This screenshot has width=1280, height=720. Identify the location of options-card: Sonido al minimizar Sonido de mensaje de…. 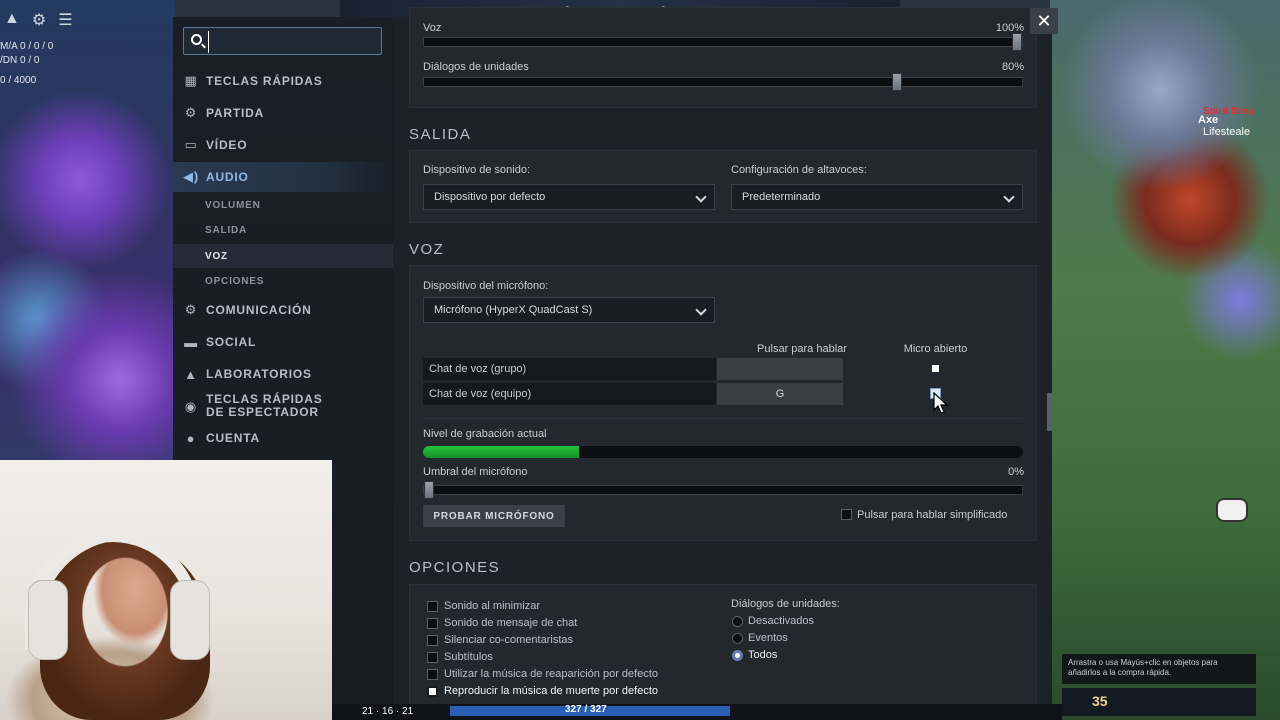
(723, 652).